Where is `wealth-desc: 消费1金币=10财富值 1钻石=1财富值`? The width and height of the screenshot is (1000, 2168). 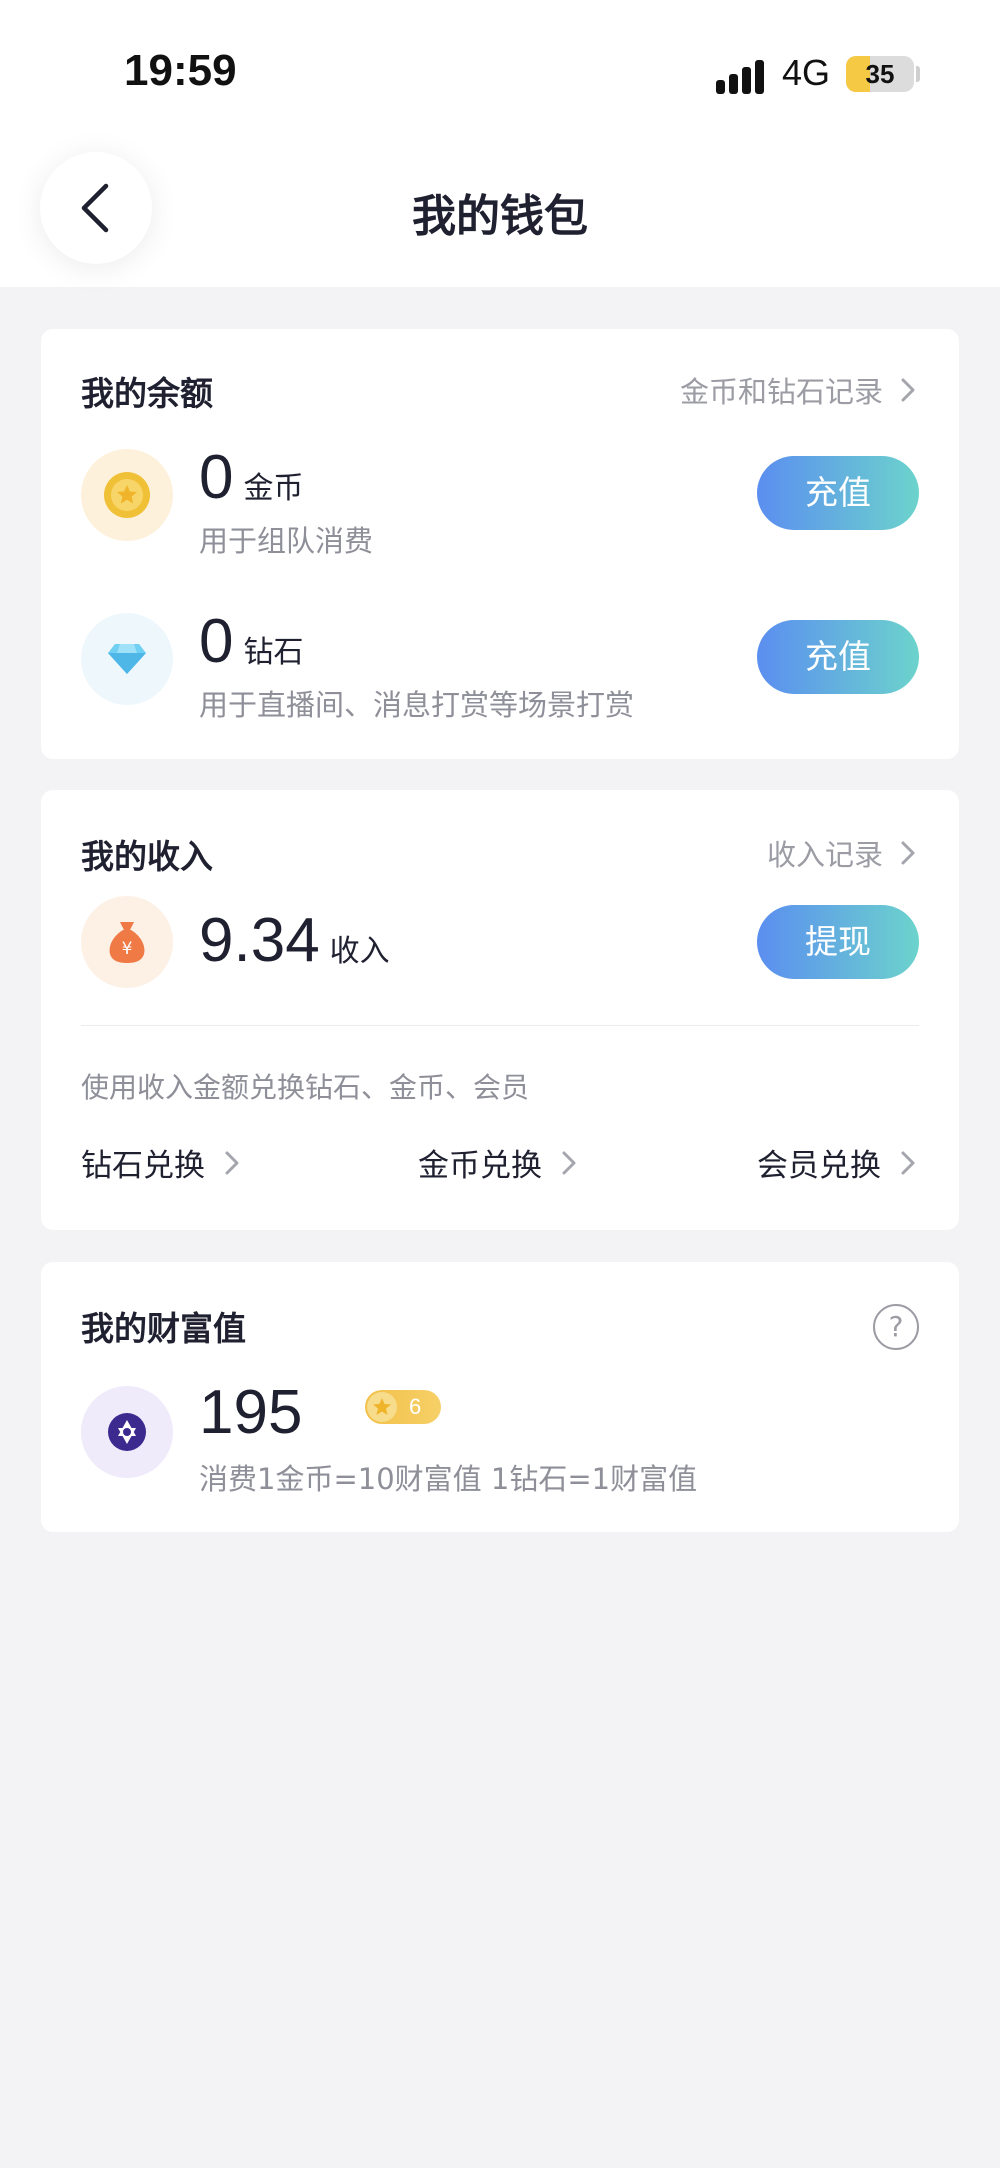 wealth-desc: 消费1金币=10财富值 1钻石=1财富值 is located at coordinates (448, 1479).